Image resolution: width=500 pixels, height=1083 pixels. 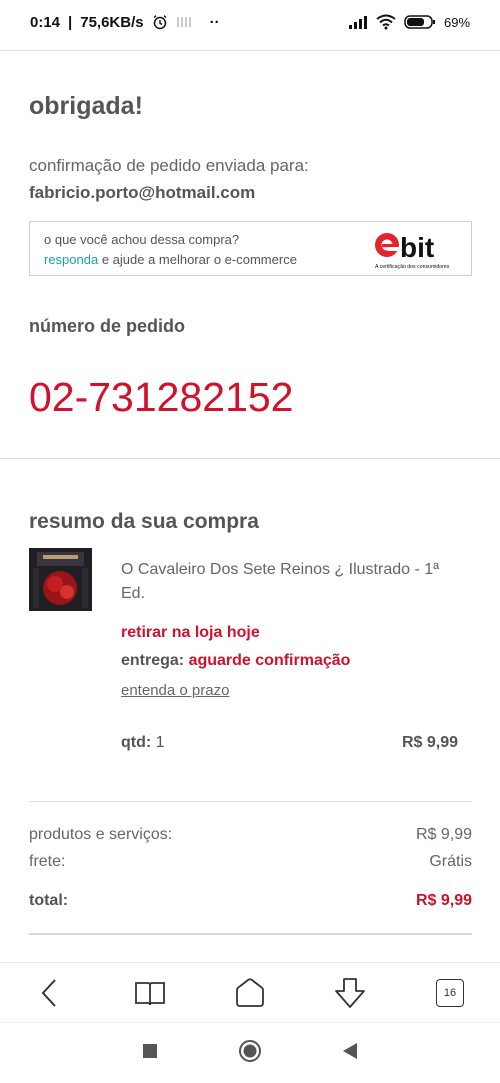 I want to click on alarm-icon, so click(x=160, y=22).